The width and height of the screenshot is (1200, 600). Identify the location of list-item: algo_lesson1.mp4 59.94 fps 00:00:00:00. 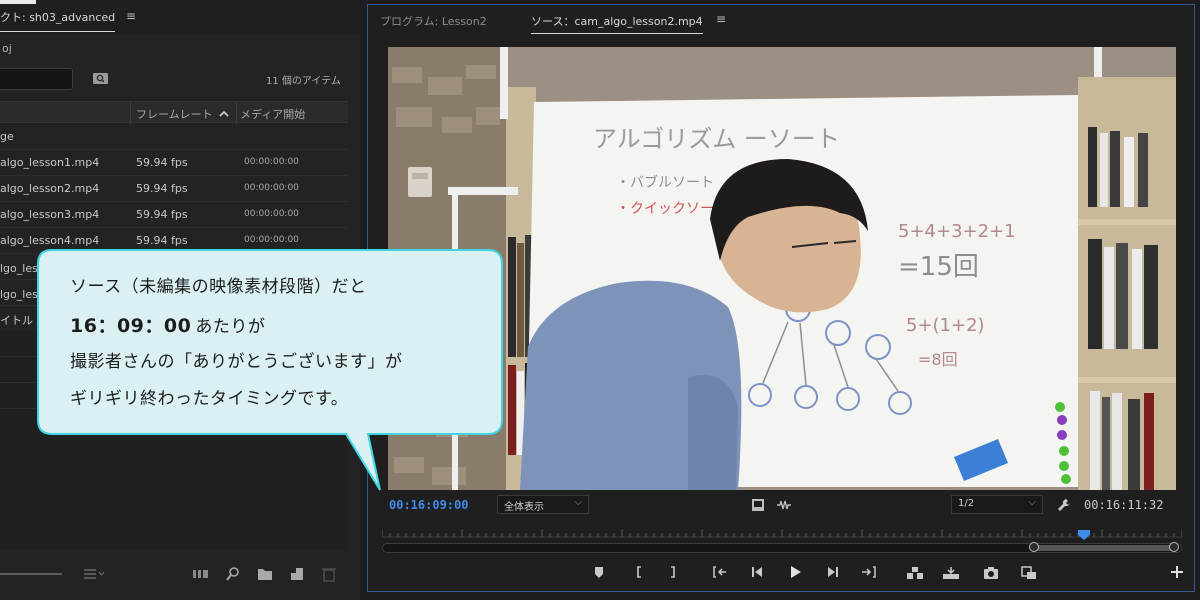
(174, 163).